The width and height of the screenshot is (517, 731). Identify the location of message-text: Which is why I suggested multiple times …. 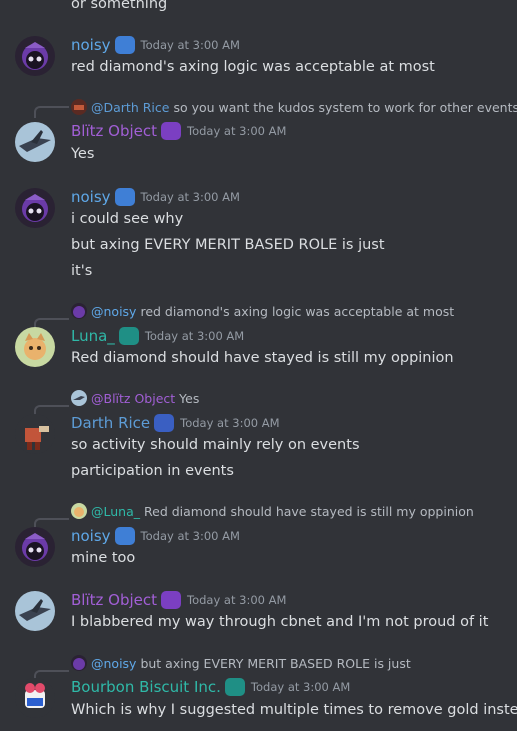
(294, 710).